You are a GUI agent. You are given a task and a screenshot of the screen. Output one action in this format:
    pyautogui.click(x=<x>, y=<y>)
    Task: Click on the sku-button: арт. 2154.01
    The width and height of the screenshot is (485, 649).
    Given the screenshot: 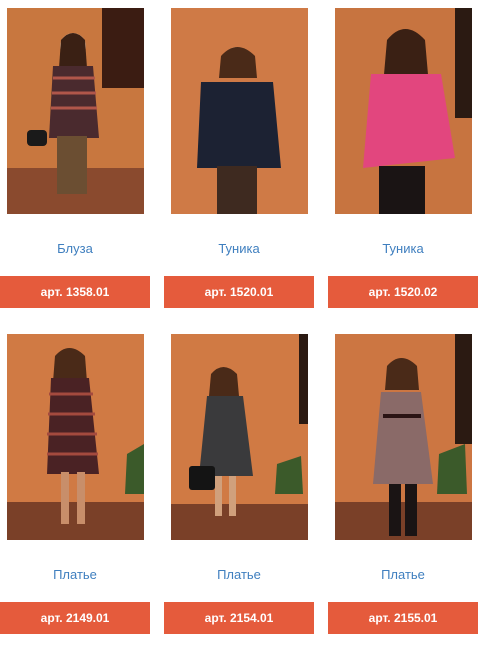 What is the action you would take?
    pyautogui.click(x=239, y=618)
    